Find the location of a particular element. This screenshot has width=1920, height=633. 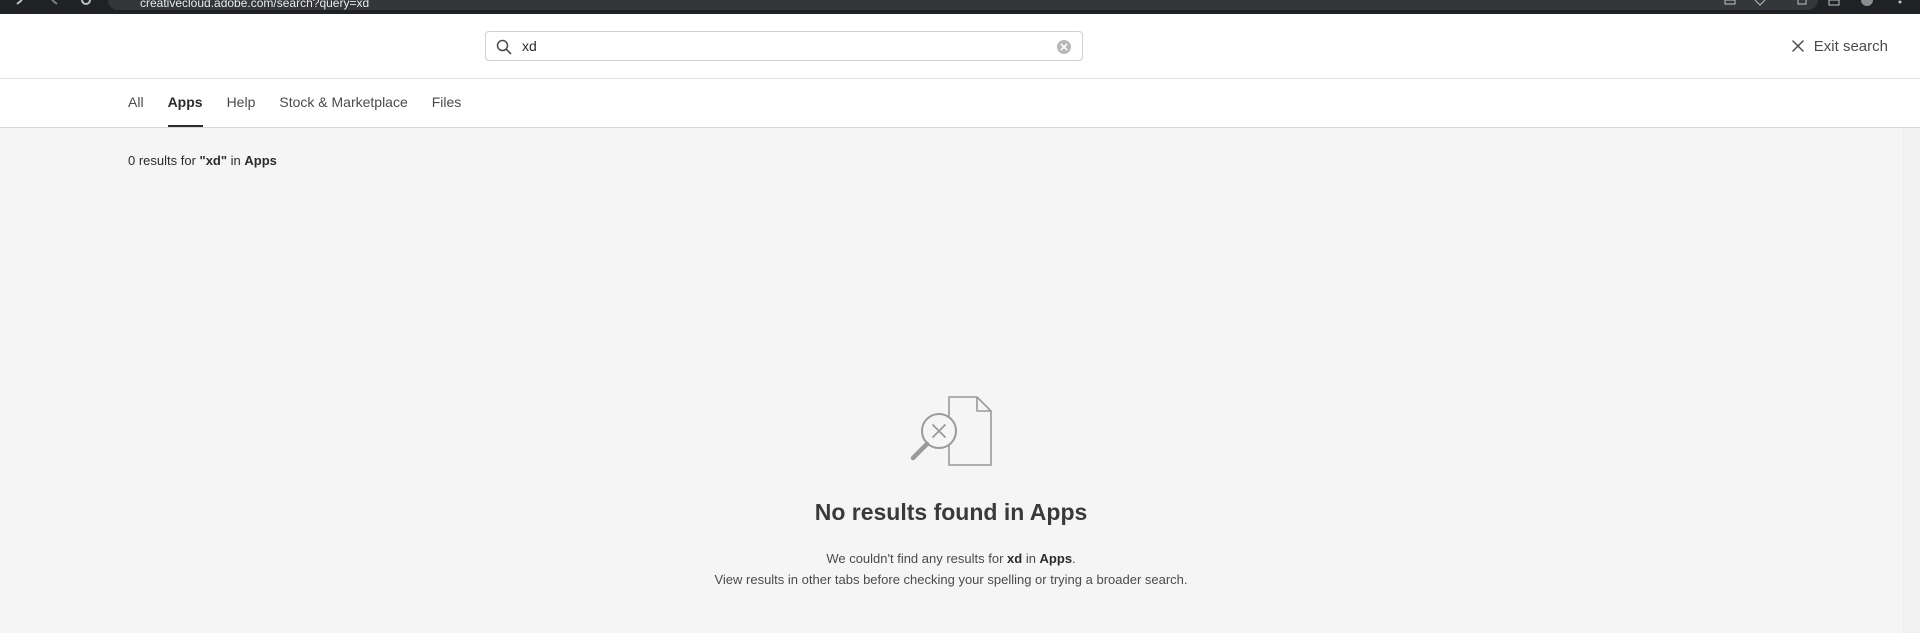

tab-apps: Apps is located at coordinates (185, 103).